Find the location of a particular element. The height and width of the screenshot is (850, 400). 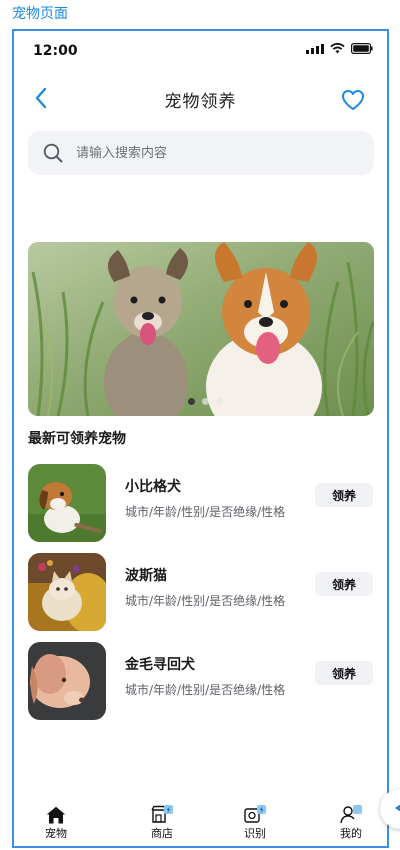

status-icons is located at coordinates (339, 48).